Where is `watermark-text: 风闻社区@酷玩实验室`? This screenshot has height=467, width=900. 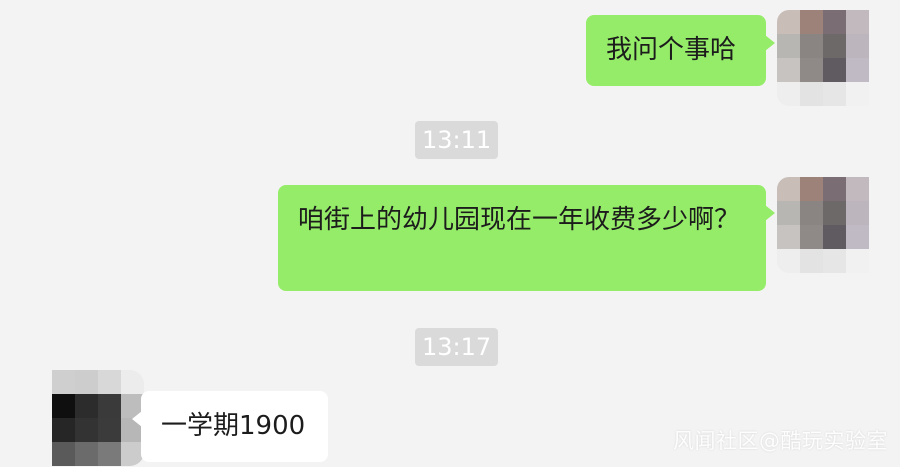 watermark-text: 风闻社区@酷玩实验室 is located at coordinates (780, 441).